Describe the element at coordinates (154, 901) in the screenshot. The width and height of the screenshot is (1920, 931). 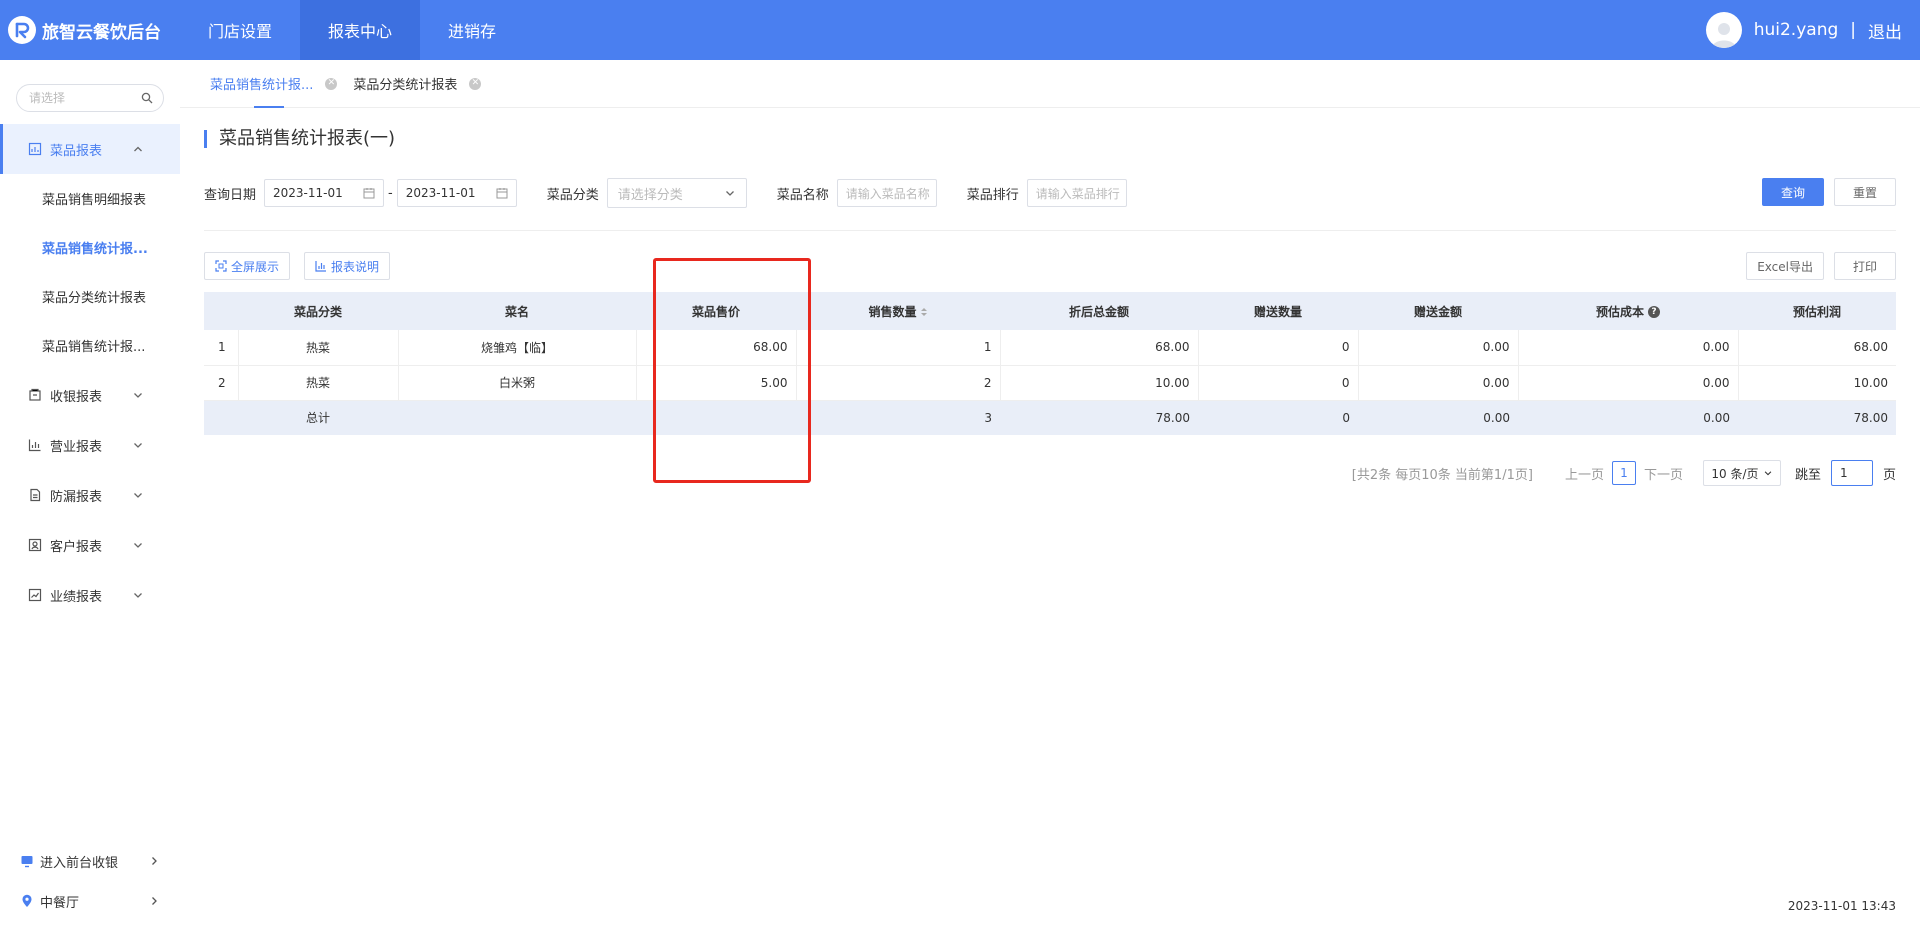
I see `chevron-right-icon` at that location.